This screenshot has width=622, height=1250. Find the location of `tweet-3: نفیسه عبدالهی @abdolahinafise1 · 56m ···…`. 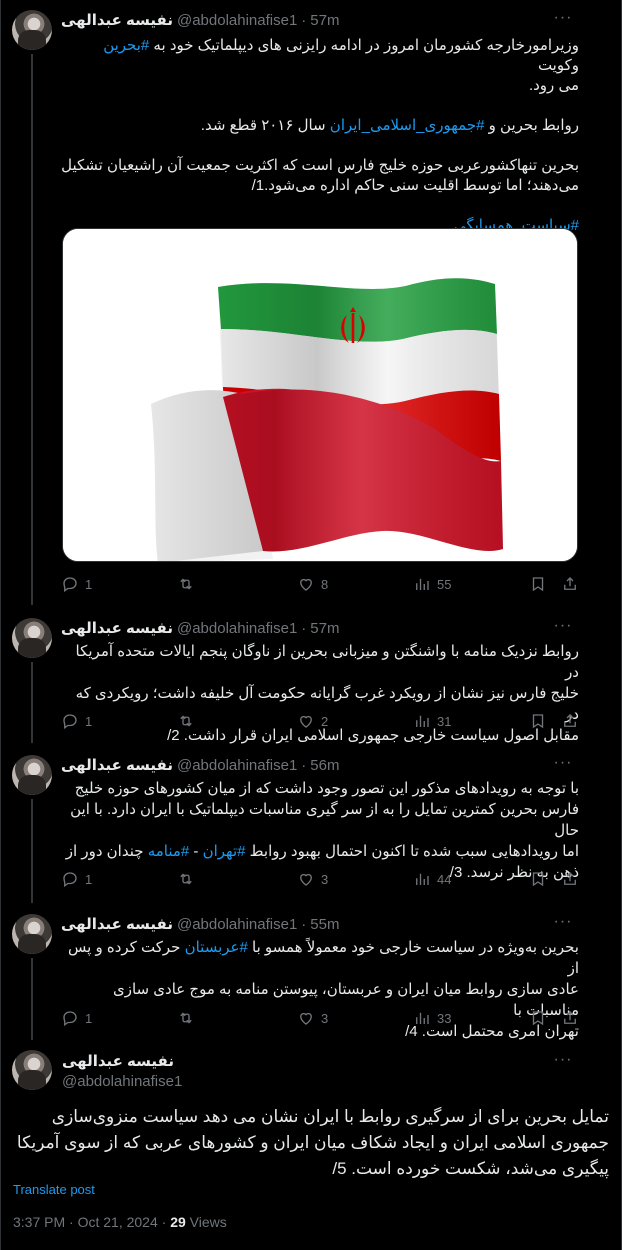

tweet-3: نفیسه عبدالهی @abdolahinafise1 · 56m ···… is located at coordinates (311, 824).